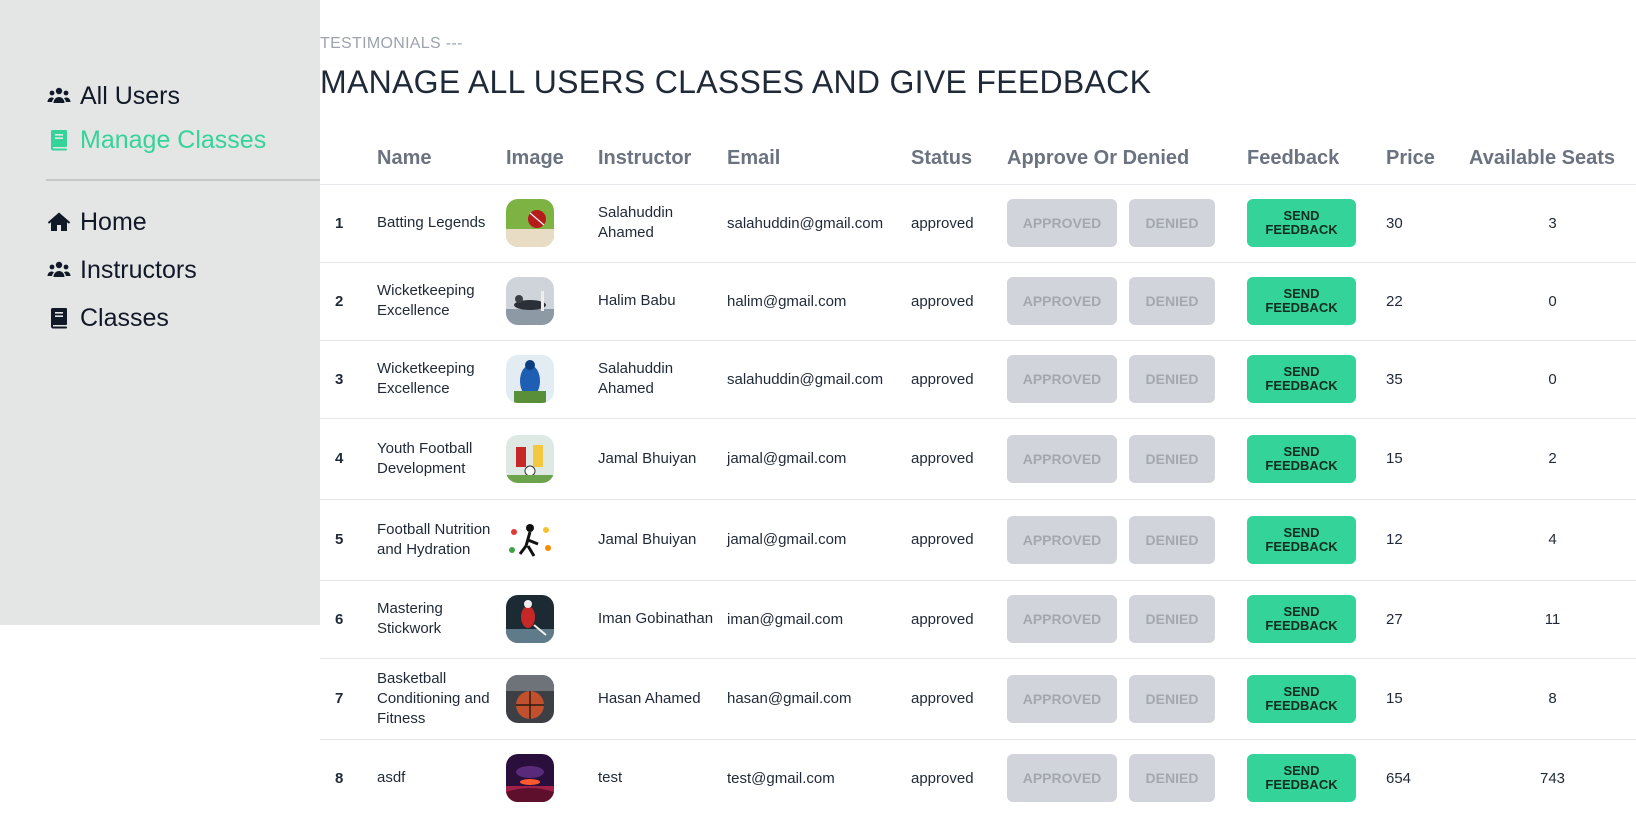 This screenshot has height=822, width=1636. What do you see at coordinates (59, 140) in the screenshot?
I see `book-icon` at bounding box center [59, 140].